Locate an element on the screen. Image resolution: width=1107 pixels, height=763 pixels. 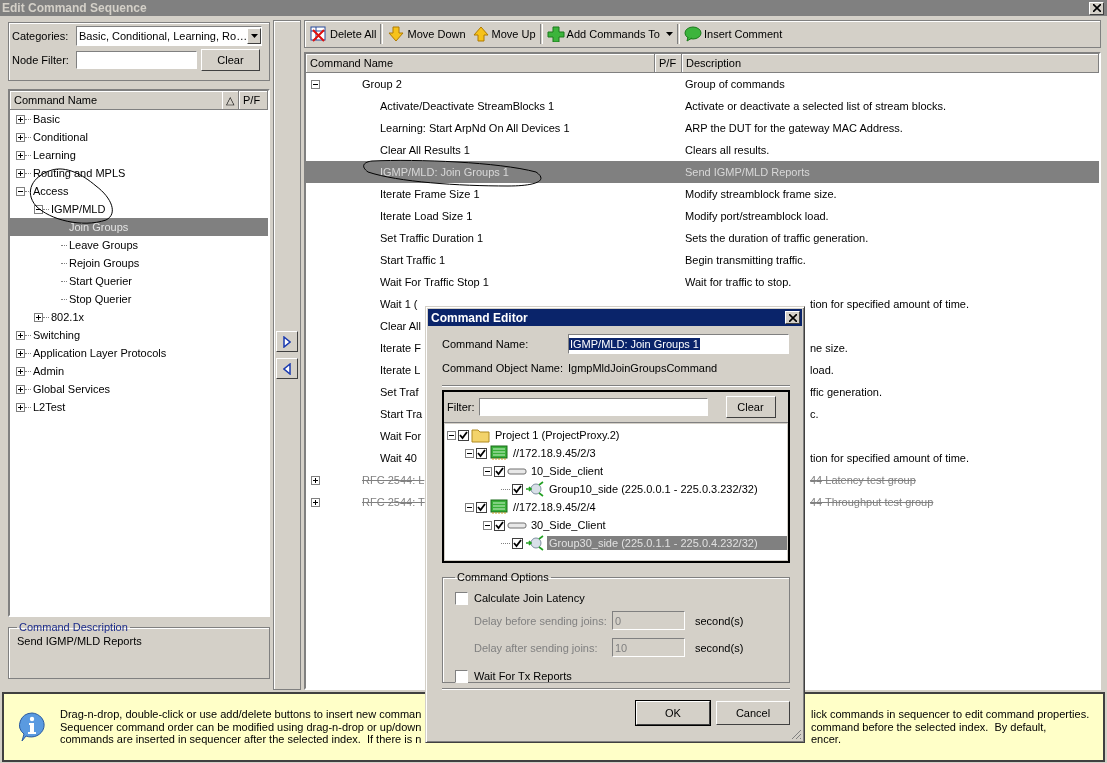
tree-label: Access is located at coordinates (51, 191).